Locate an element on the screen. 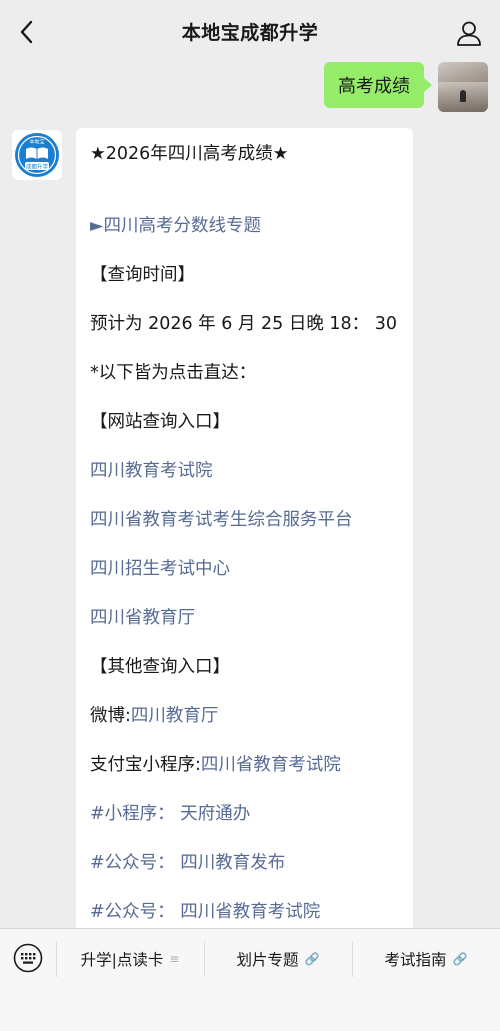 Image resolution: width=500 pixels, height=1031 pixels. book-logo-icon: 本地宝 成都升学 is located at coordinates (37, 155).